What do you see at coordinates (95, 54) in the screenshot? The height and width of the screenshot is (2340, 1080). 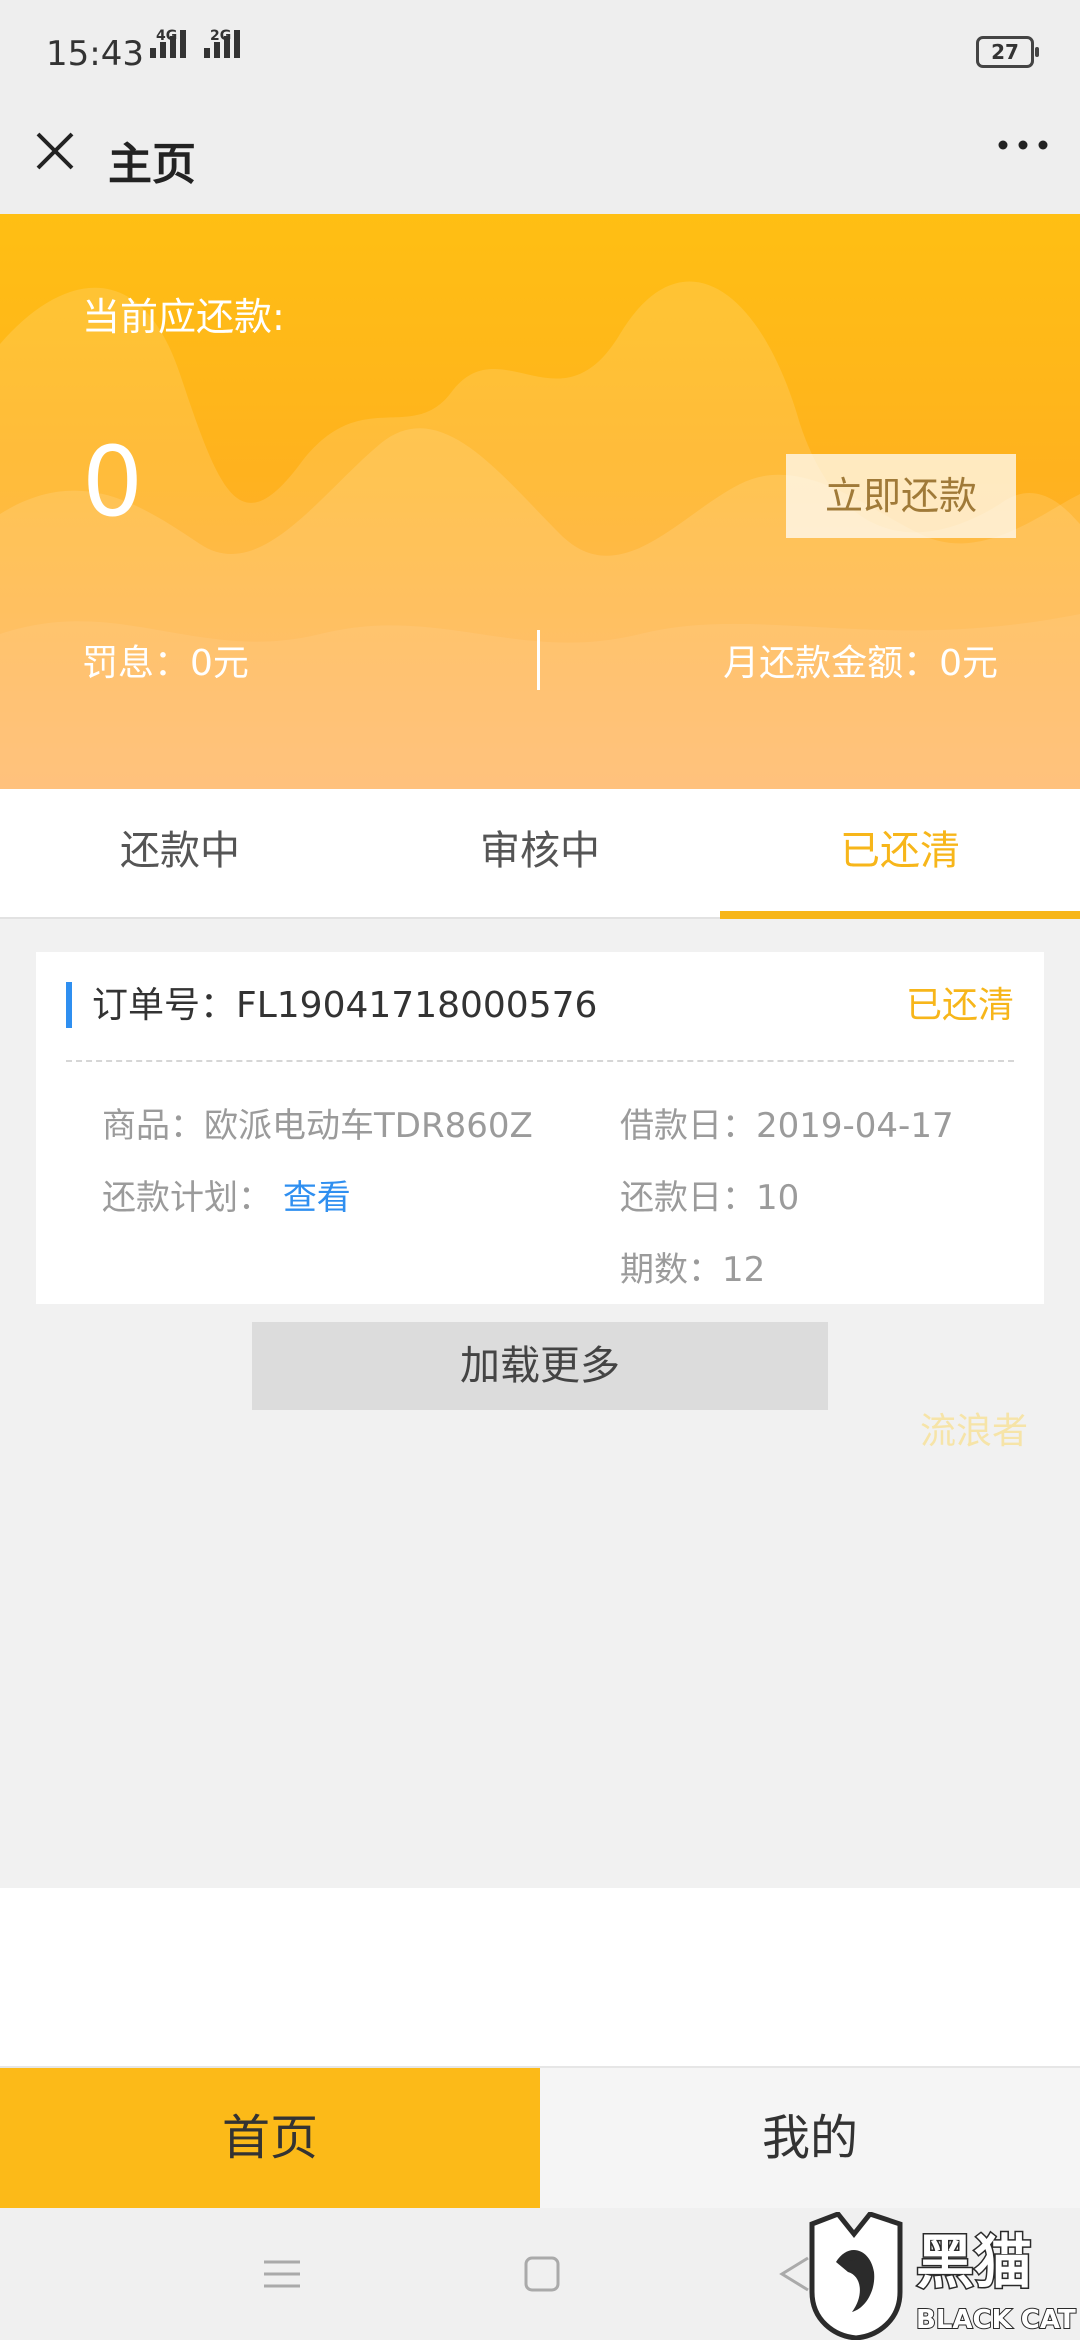 I see `status-time: 15:43` at bounding box center [95, 54].